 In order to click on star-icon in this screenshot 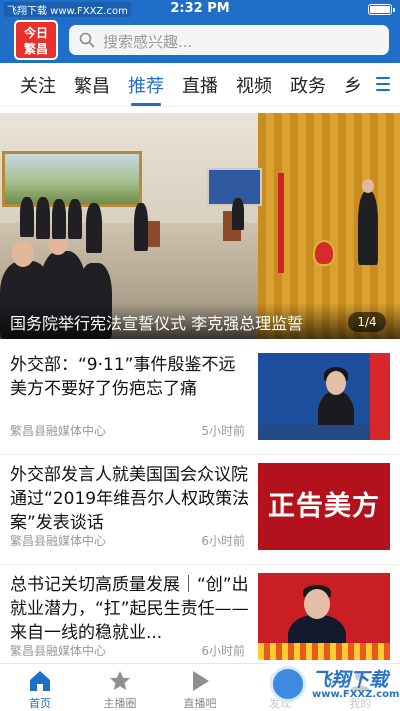, I will do `click(120, 680)`.